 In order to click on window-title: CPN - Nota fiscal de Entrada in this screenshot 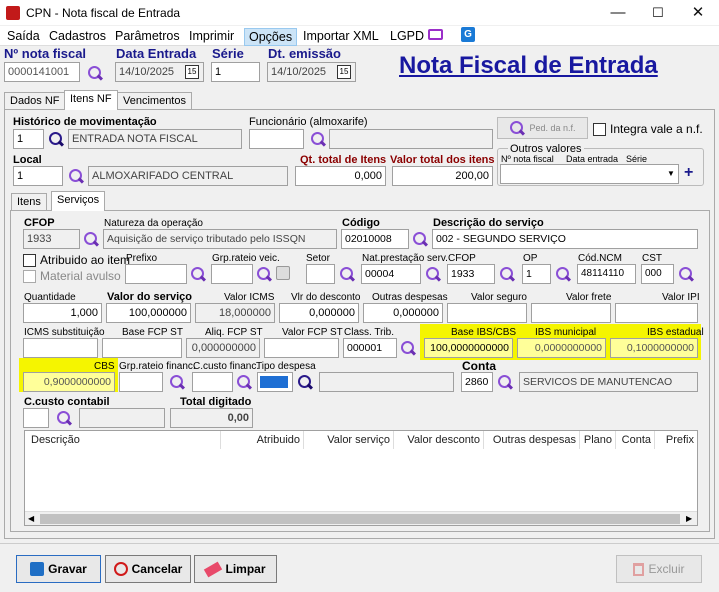, I will do `click(103, 13)`.